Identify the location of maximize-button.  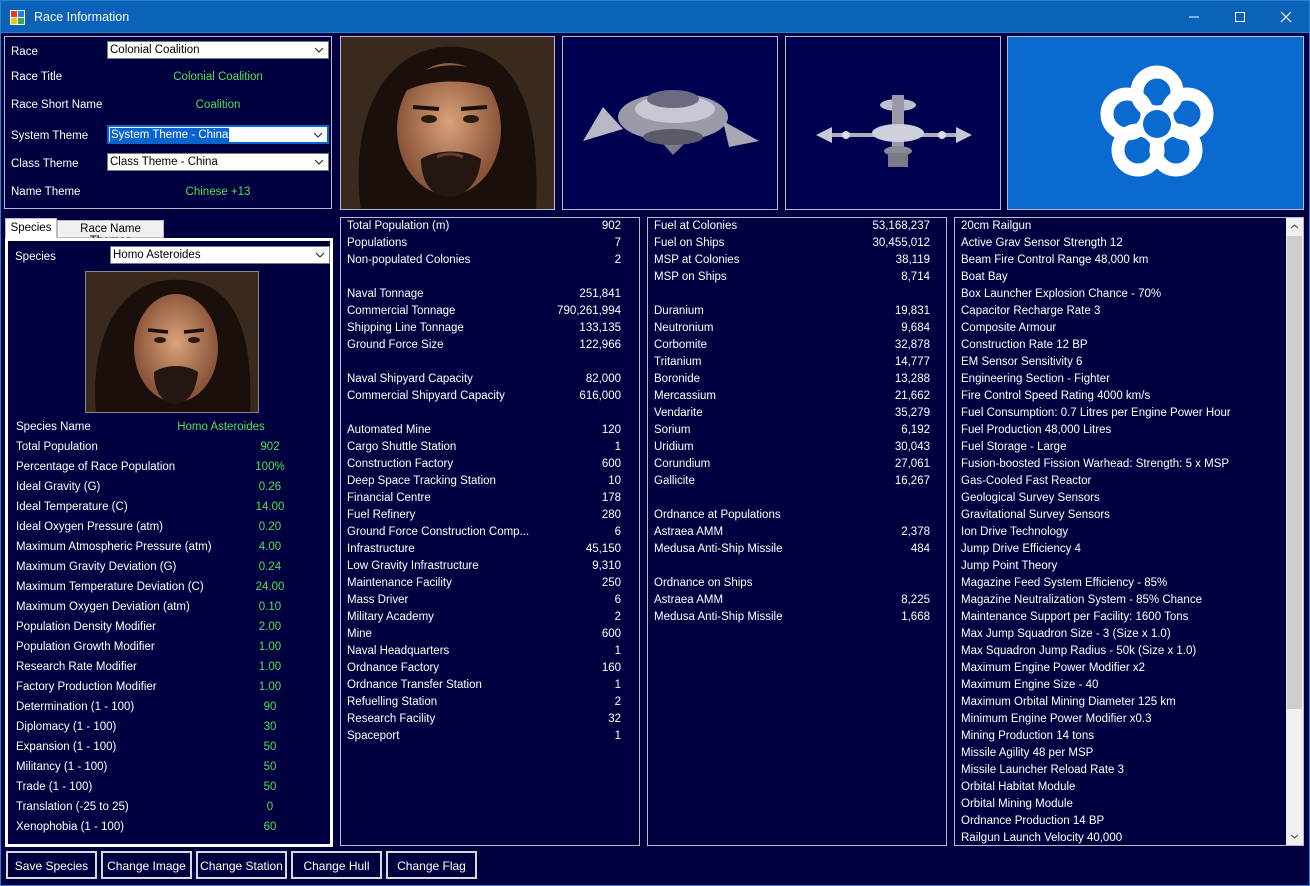
(1240, 17).